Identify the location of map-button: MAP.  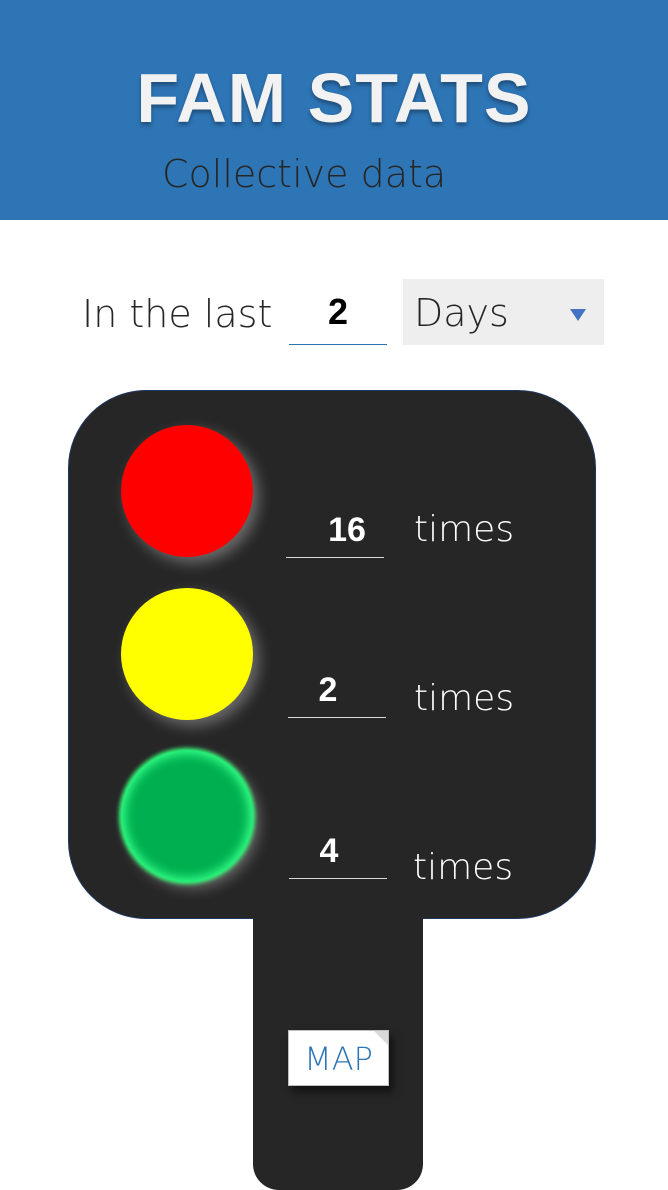
(338, 1058).